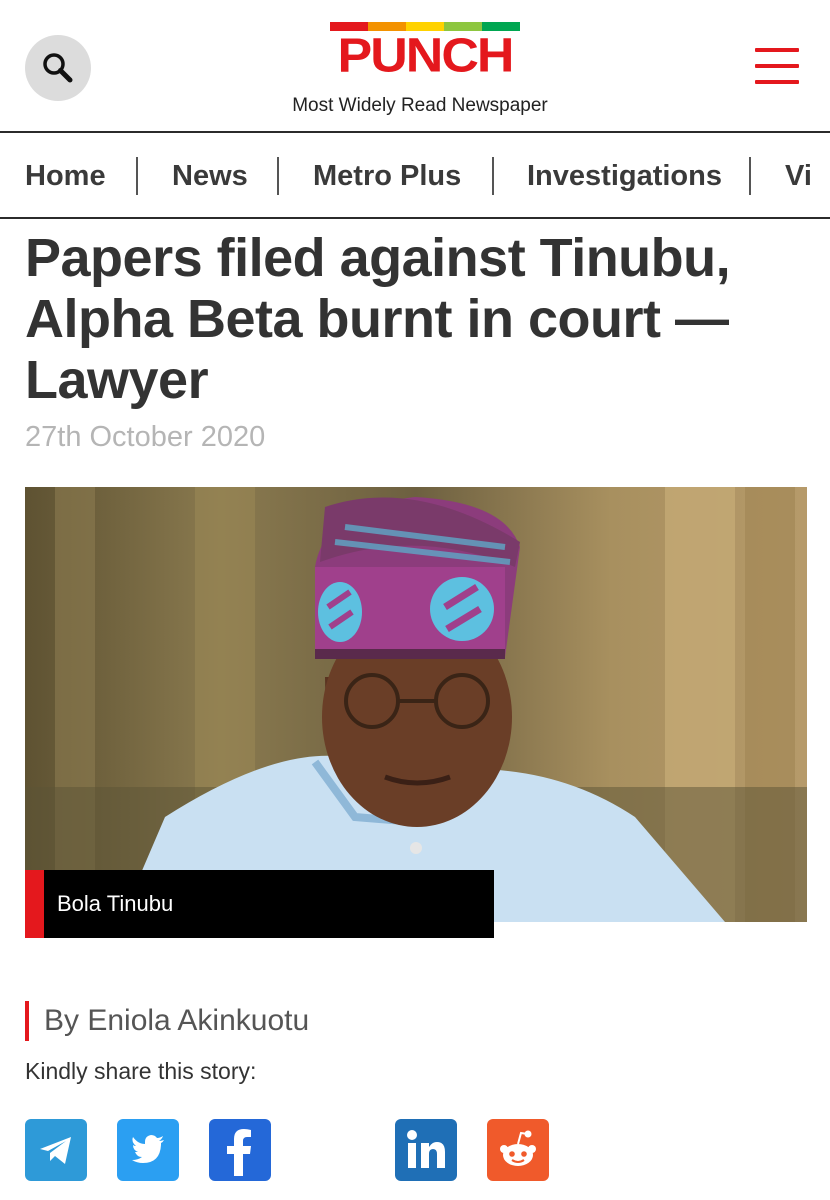  I want to click on twitter-icon, so click(148, 1149).